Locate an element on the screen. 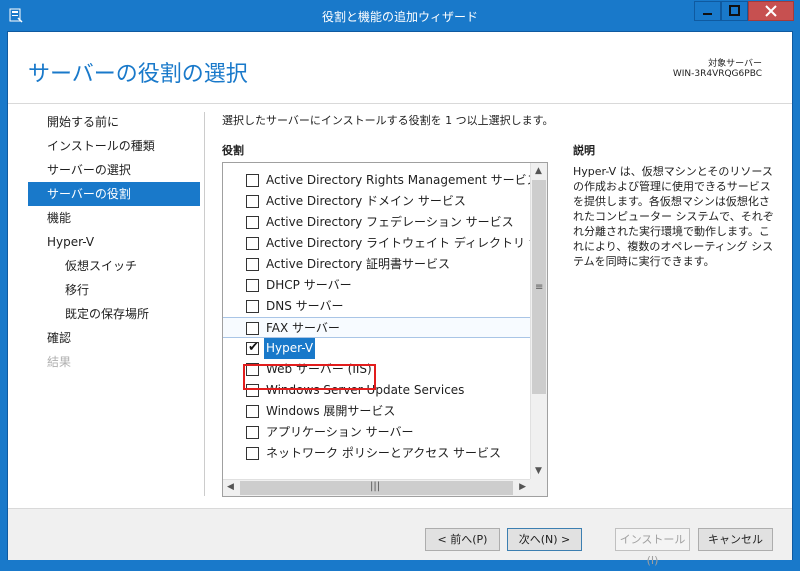  role-row: DHCP サーバー is located at coordinates (376, 285).